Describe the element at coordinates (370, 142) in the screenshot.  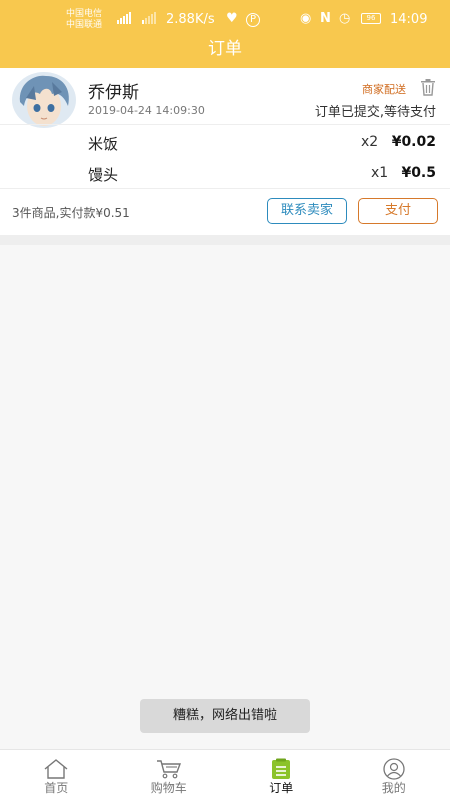
I see `item-quantity: x2` at that location.